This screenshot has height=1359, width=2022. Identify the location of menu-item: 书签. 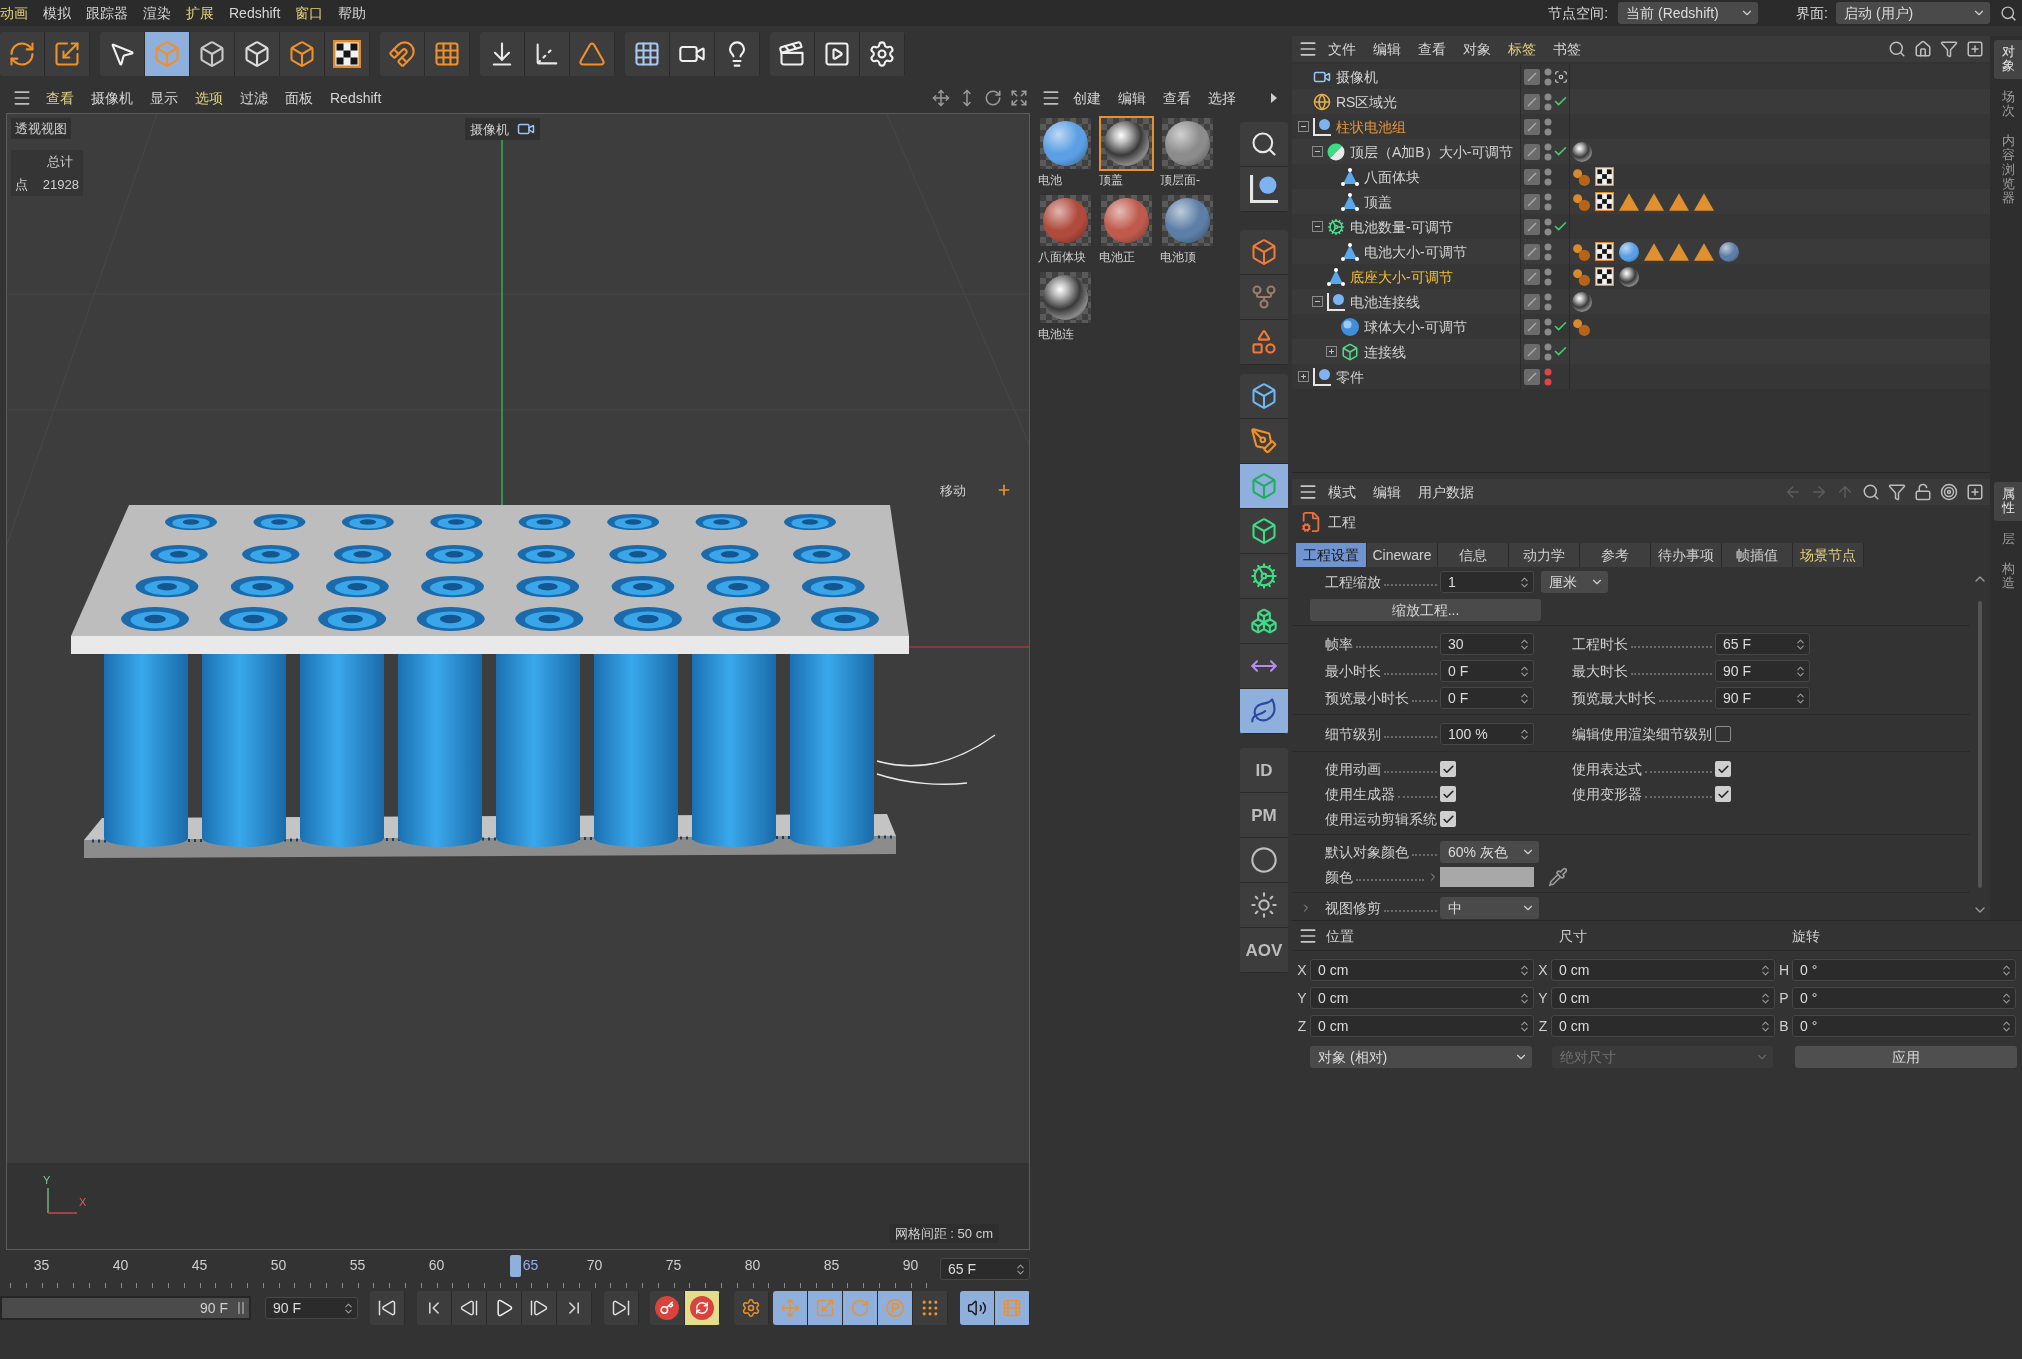
(1567, 49).